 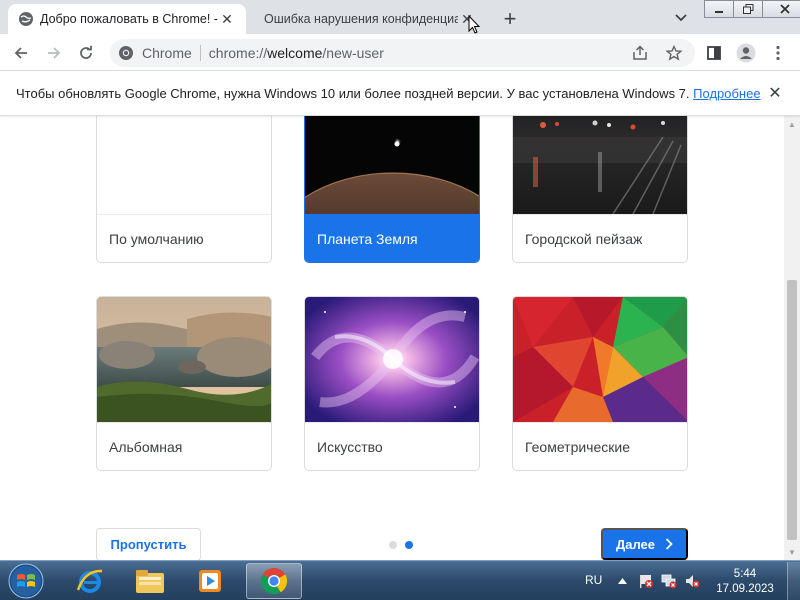 I want to click on profile-button, so click(x=746, y=53).